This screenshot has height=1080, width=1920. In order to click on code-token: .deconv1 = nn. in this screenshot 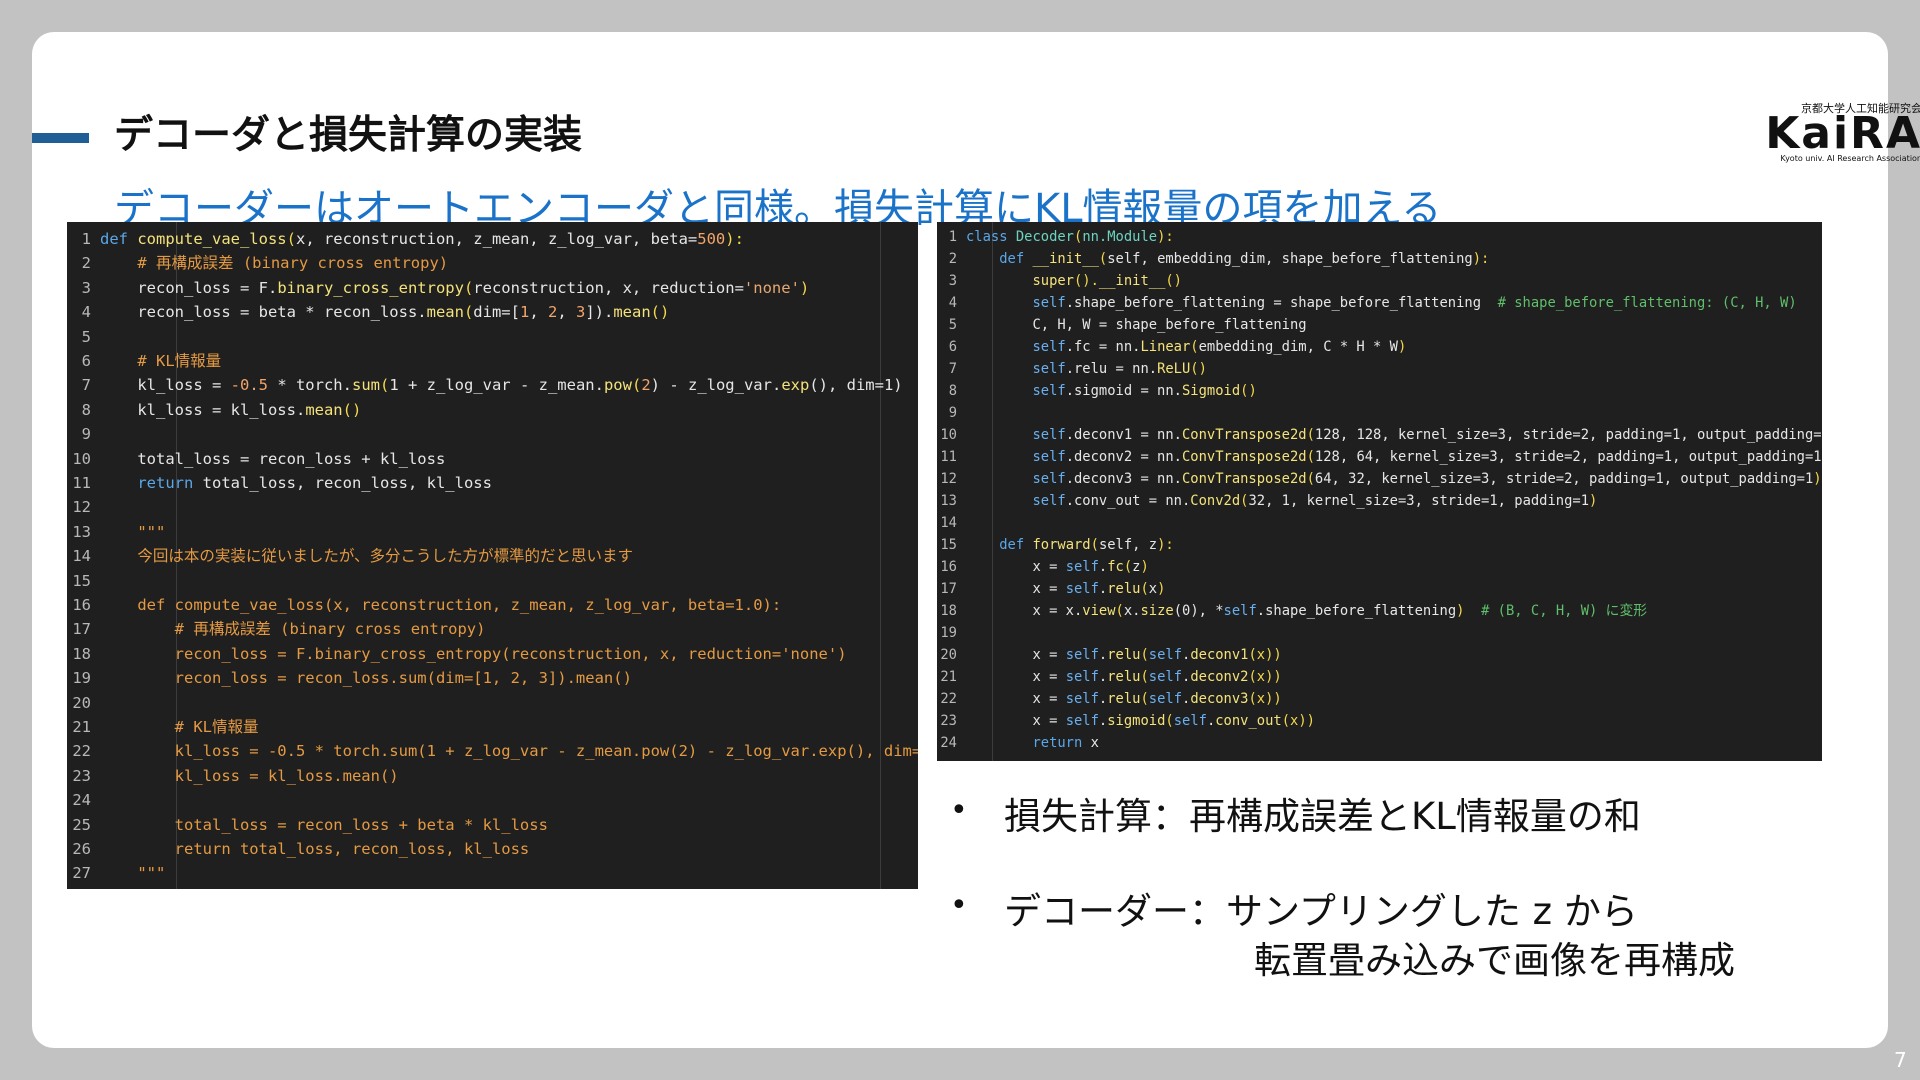, I will do `click(1123, 435)`.